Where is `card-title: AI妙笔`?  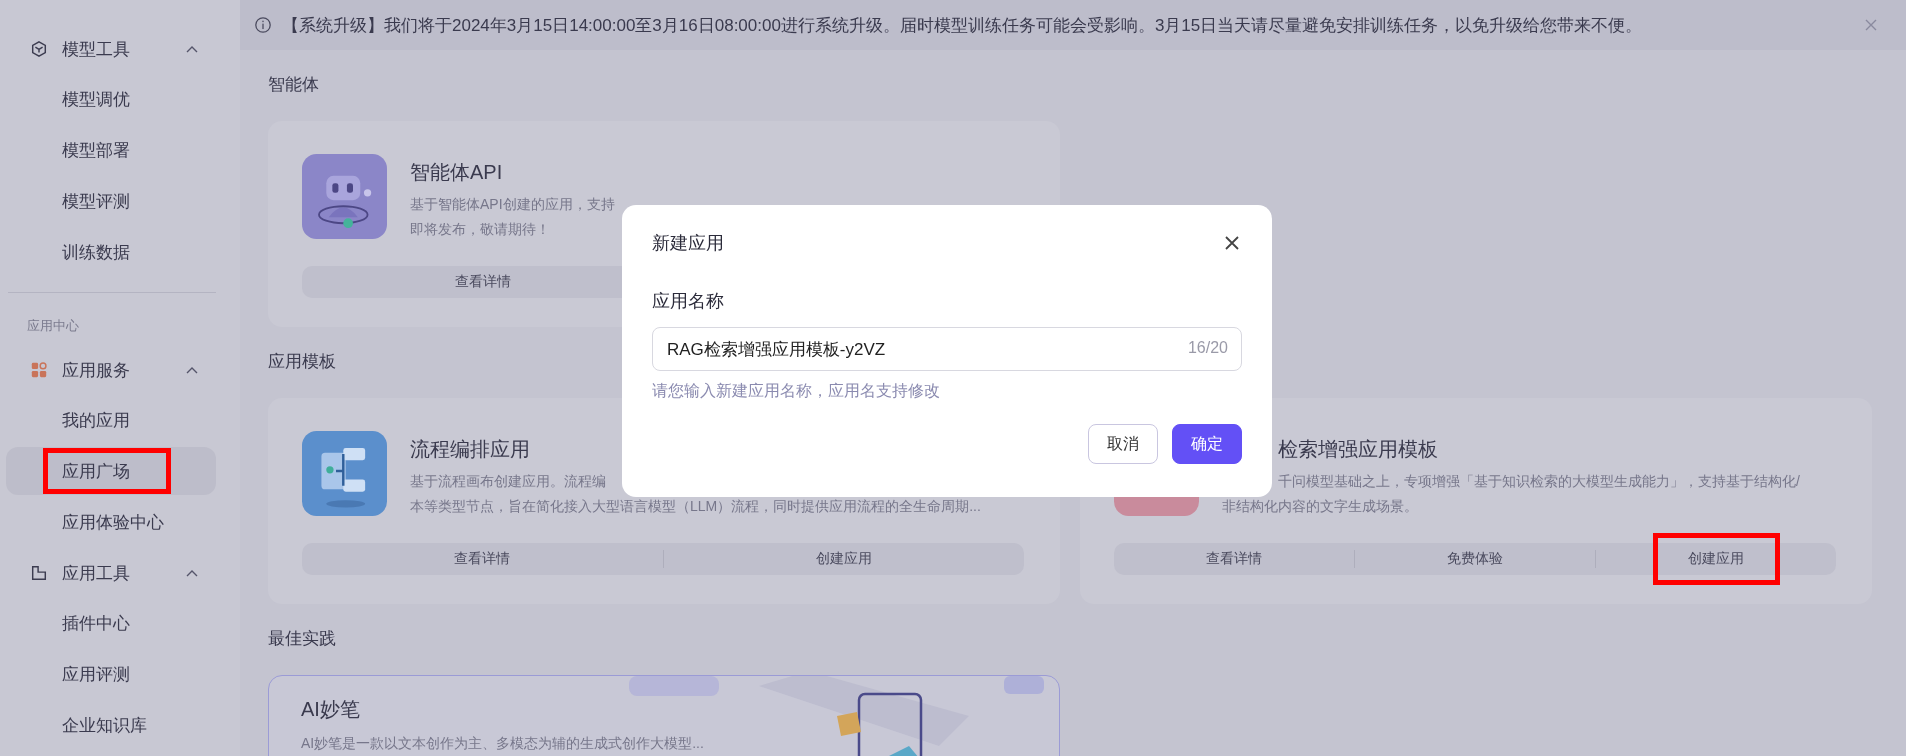
card-title: AI妙笔 is located at coordinates (331, 709).